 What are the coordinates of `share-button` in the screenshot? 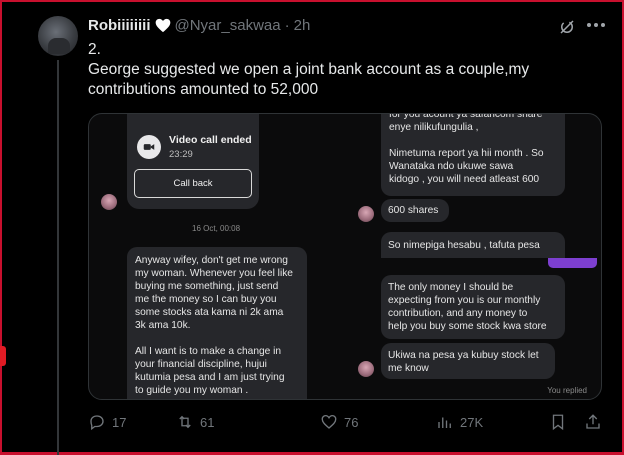 It's located at (593, 422).